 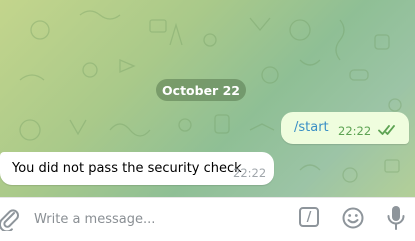 I want to click on bot-commands-button: /, so click(x=309, y=217).